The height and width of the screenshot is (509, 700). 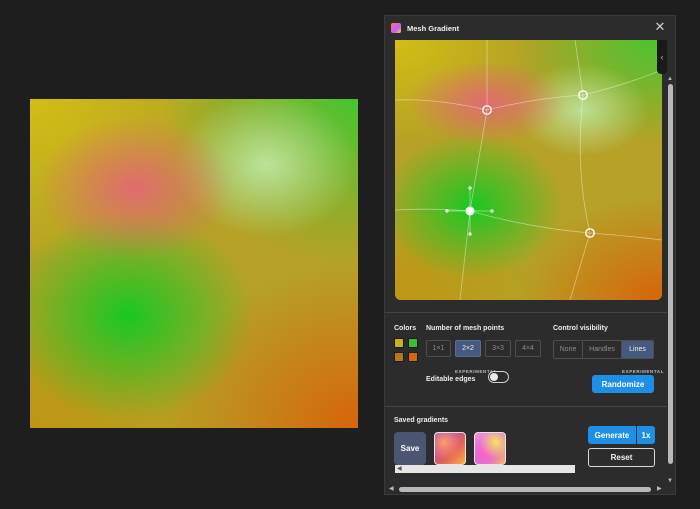 What do you see at coordinates (662, 57) in the screenshot?
I see `chevron-left-icon: ‹` at bounding box center [662, 57].